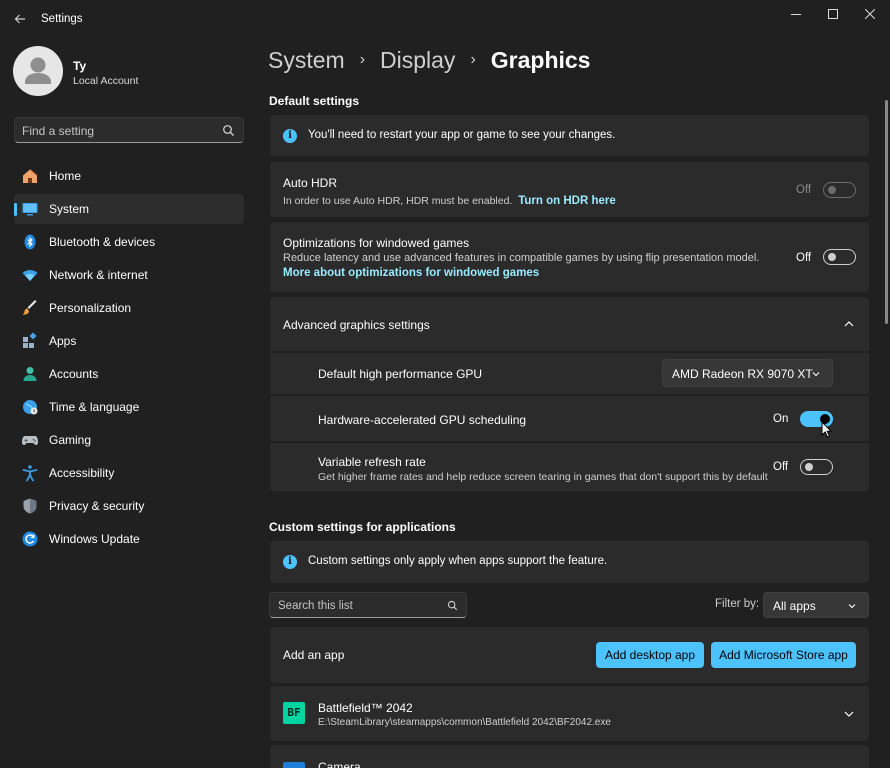 Image resolution: width=890 pixels, height=768 pixels. I want to click on app-name: Camera, so click(339, 764).